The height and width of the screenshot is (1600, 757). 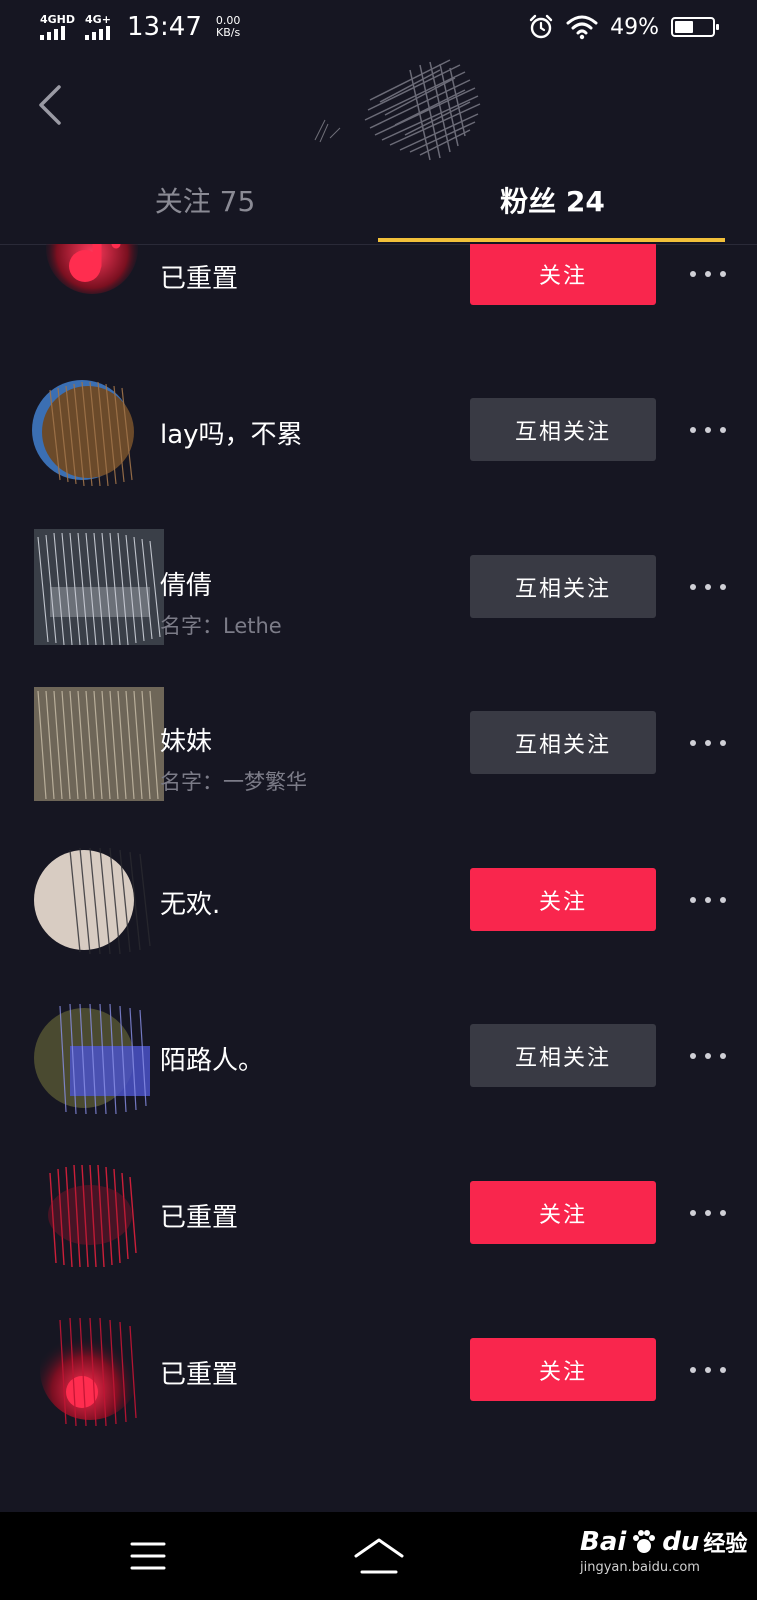 What do you see at coordinates (378, 743) in the screenshot?
I see `fan-list-item: 妹妹名字：一梦繁华 互相关注` at bounding box center [378, 743].